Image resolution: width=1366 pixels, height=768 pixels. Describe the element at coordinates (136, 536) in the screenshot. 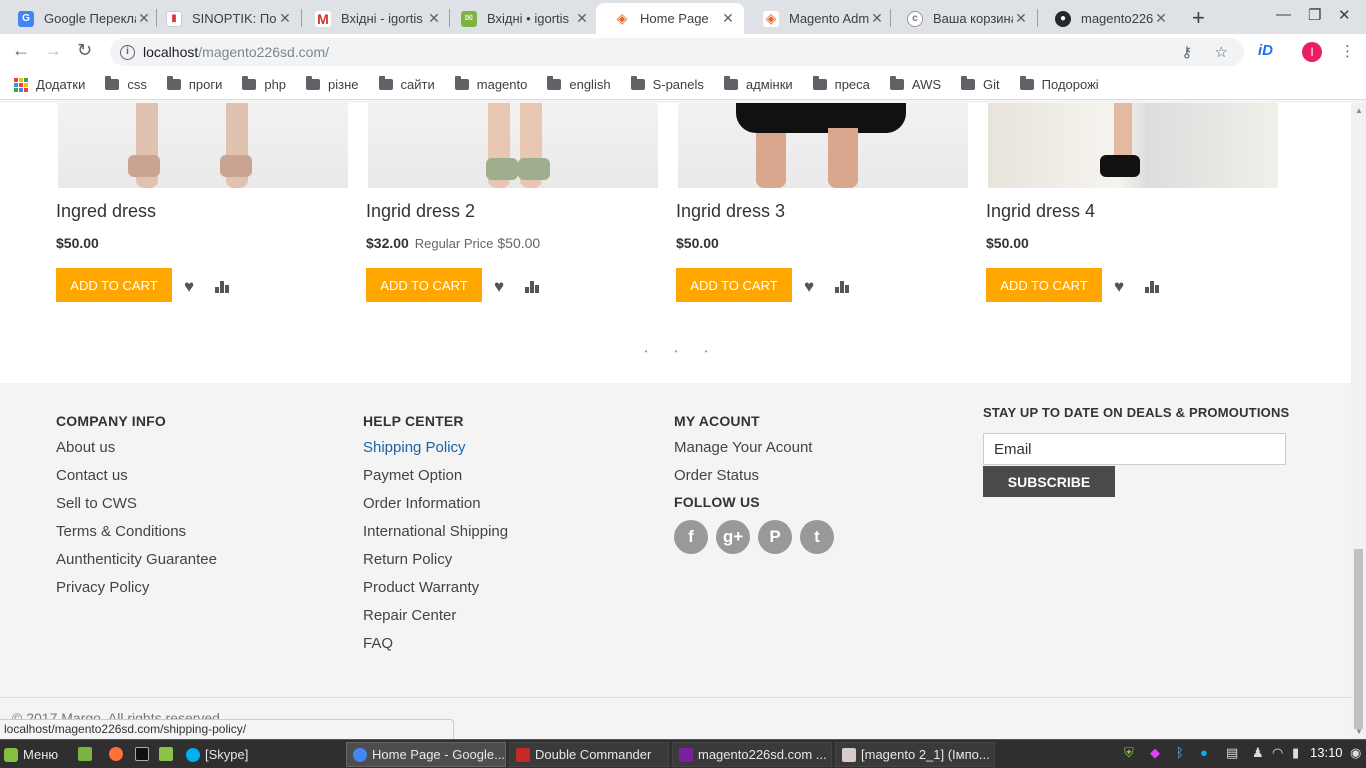

I see `footer-link-terms: Terms & Conditions` at that location.